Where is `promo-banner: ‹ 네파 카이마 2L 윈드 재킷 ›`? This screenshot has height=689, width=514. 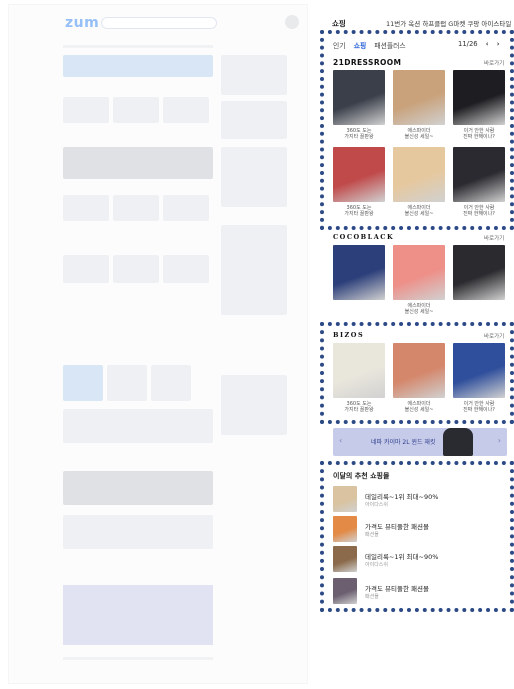
promo-banner: ‹ 네파 카이마 2L 윈드 재킷 › is located at coordinates (420, 442).